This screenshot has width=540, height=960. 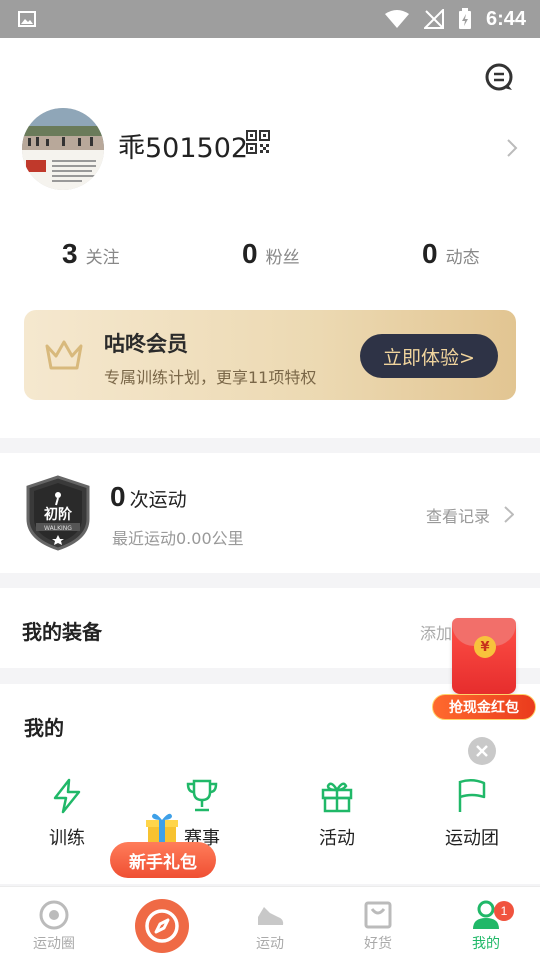 What do you see at coordinates (148, 496) in the screenshot?
I see `workout-count: 0 次运动` at bounding box center [148, 496].